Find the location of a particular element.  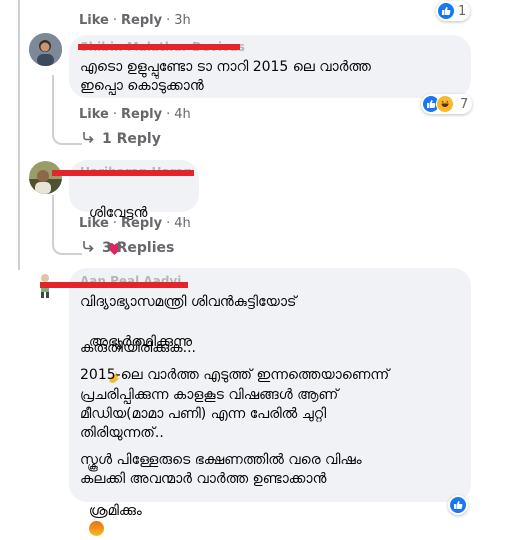

comment-text-line: ശ്രമിക്കും is located at coordinates (111, 511).